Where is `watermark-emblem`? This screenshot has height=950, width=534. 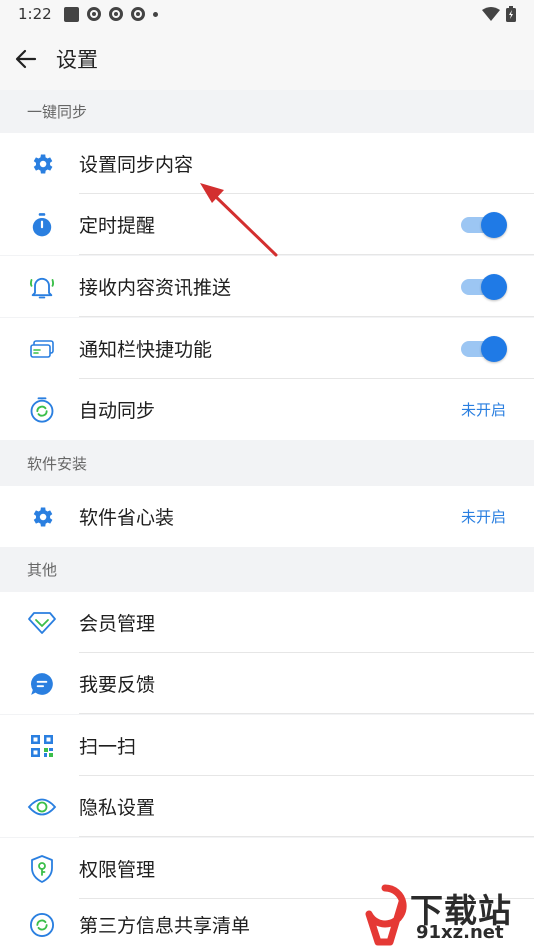 watermark-emblem is located at coordinates (386, 915).